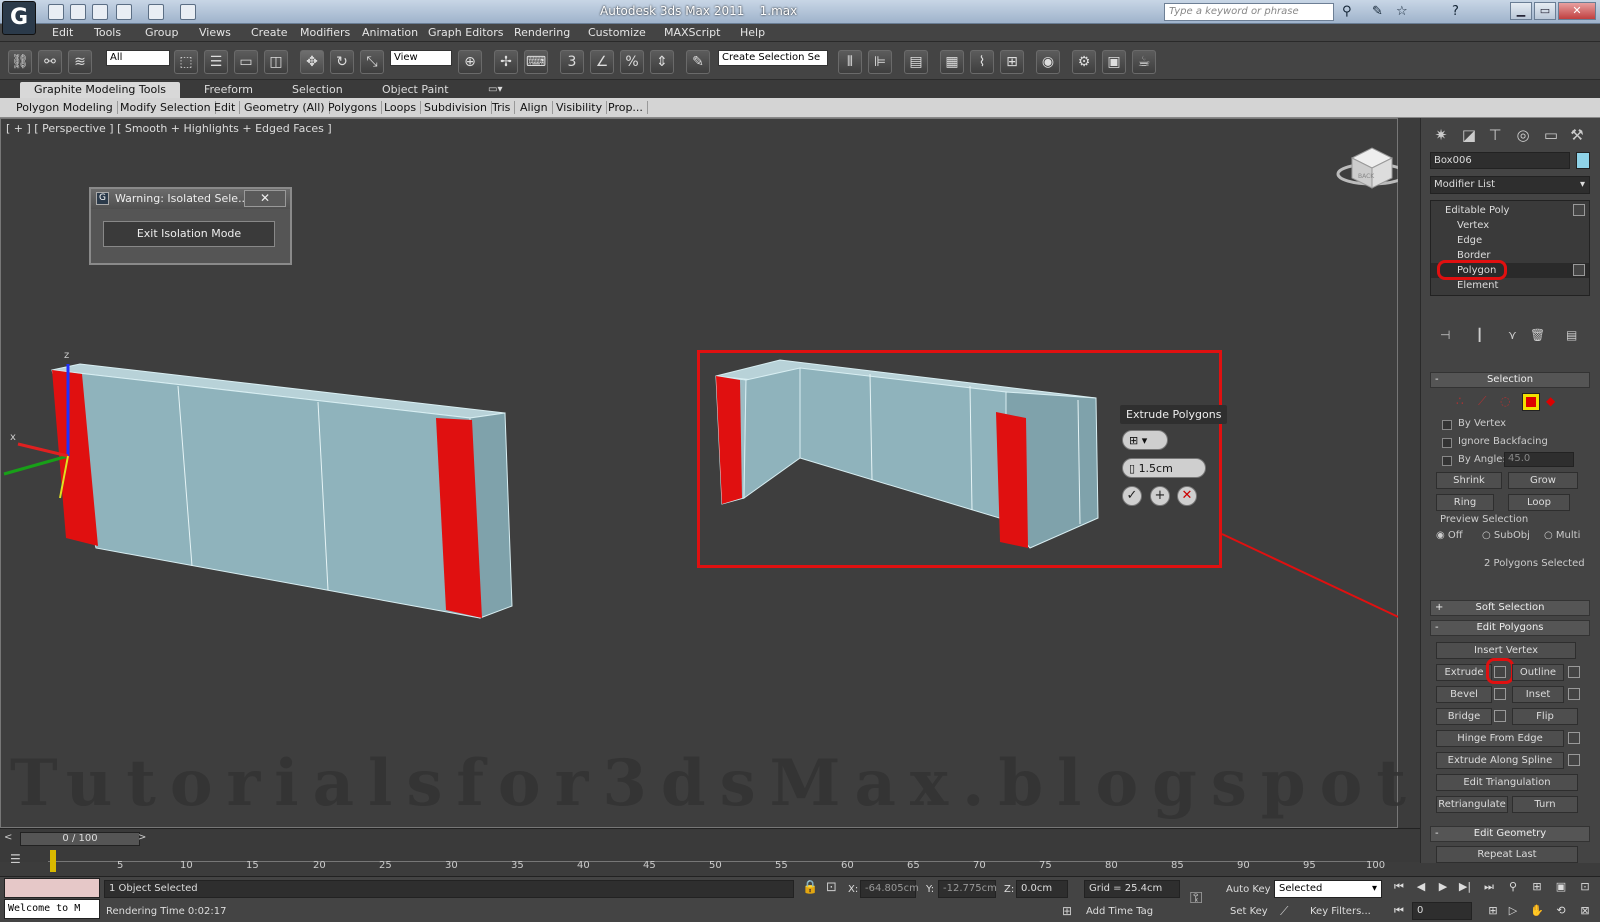 The height and width of the screenshot is (922, 1600). I want to click on by-vertex-checkbox, so click(1447, 425).